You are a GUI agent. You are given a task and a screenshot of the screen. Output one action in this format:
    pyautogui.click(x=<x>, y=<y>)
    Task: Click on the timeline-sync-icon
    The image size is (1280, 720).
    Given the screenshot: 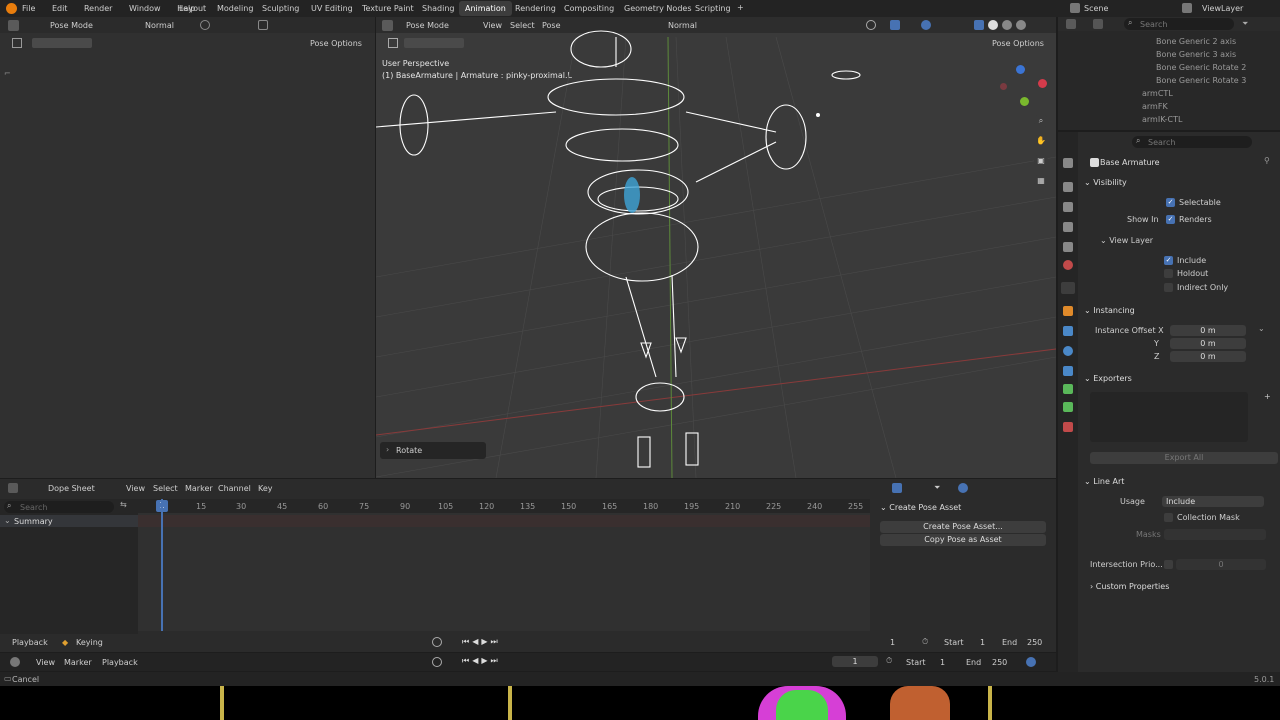 What is the action you would take?
    pyautogui.click(x=1031, y=662)
    